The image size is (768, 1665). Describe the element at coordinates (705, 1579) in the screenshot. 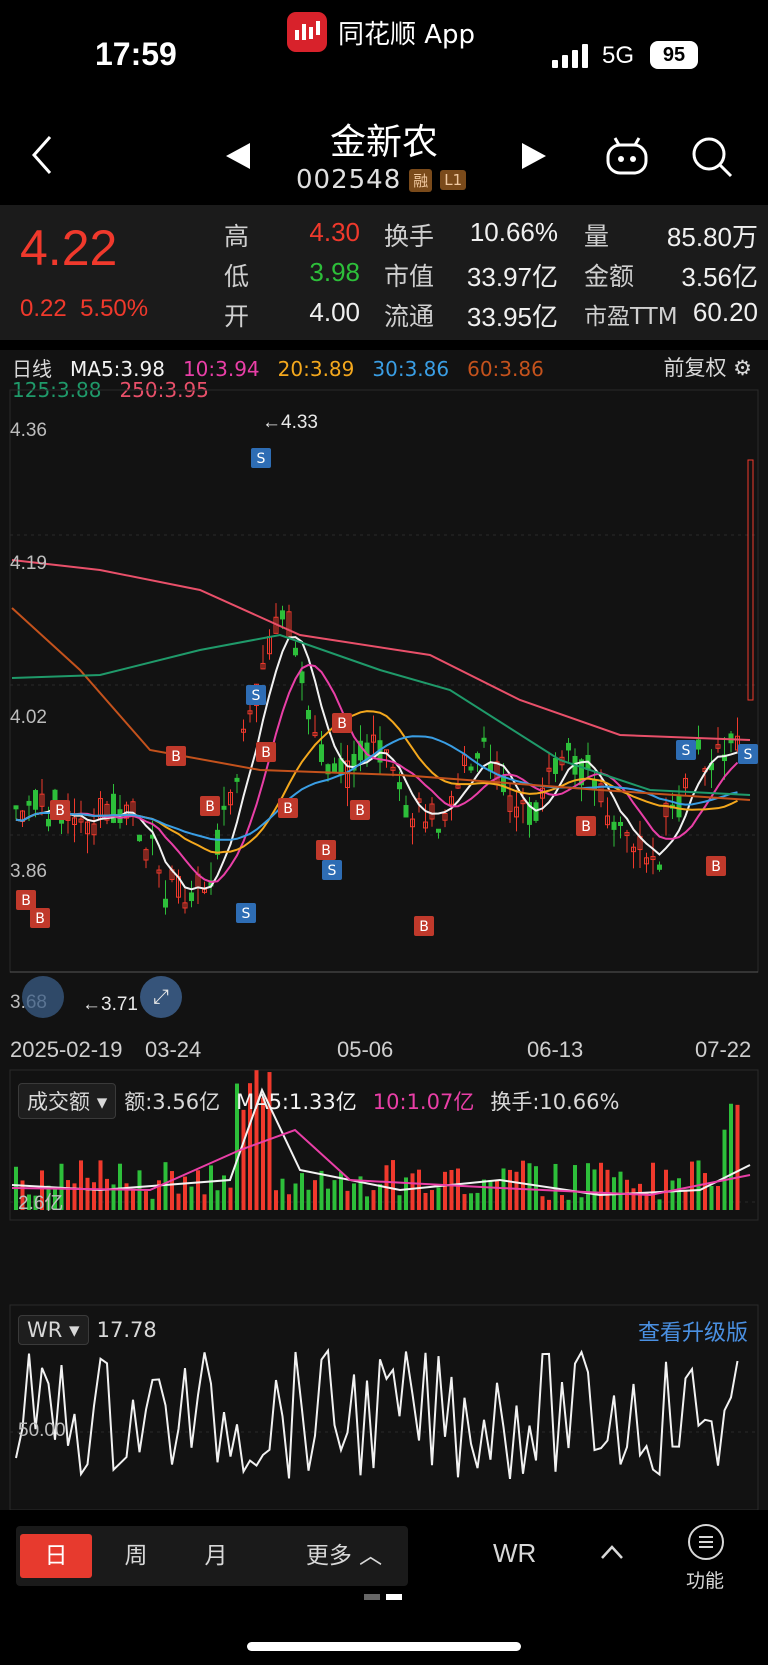

I see `function-label: 功能` at that location.